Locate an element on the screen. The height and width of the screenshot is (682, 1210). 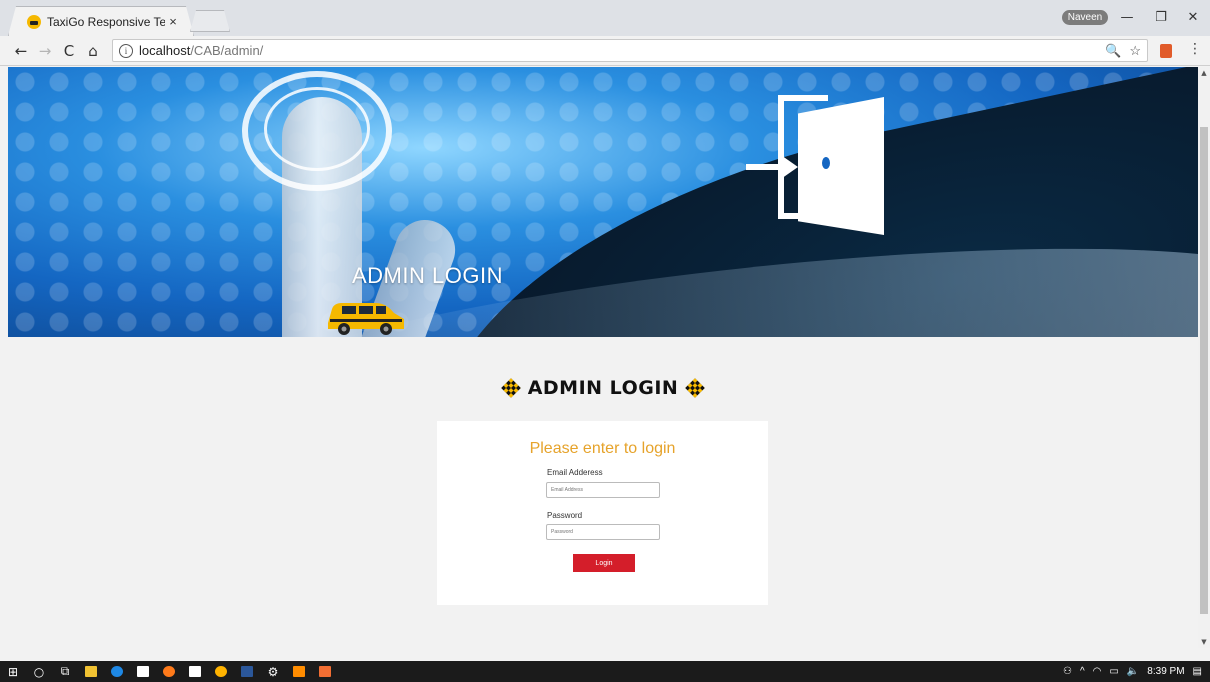
action-center-icon: ▤ is located at coordinates (1197, 671).